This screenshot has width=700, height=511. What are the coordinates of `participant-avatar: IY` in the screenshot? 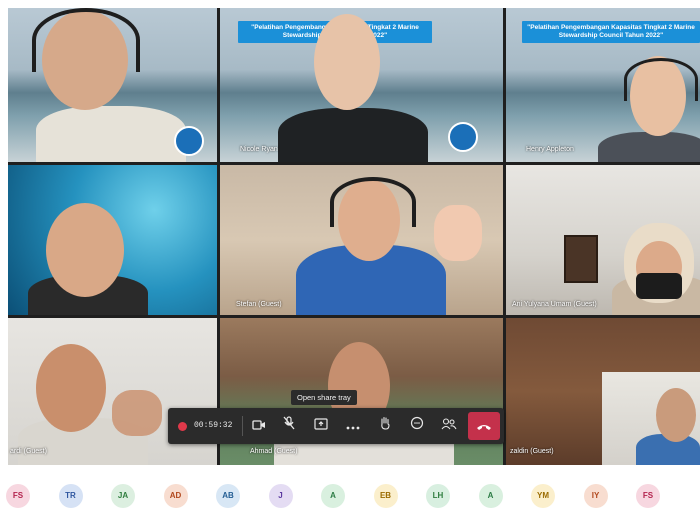 It's located at (595, 496).